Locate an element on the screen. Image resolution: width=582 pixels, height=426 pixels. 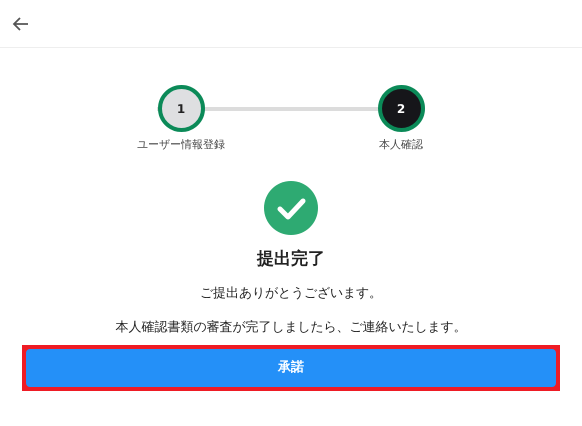
message-text: ご提出ありがとうございます。 is located at coordinates (291, 294).